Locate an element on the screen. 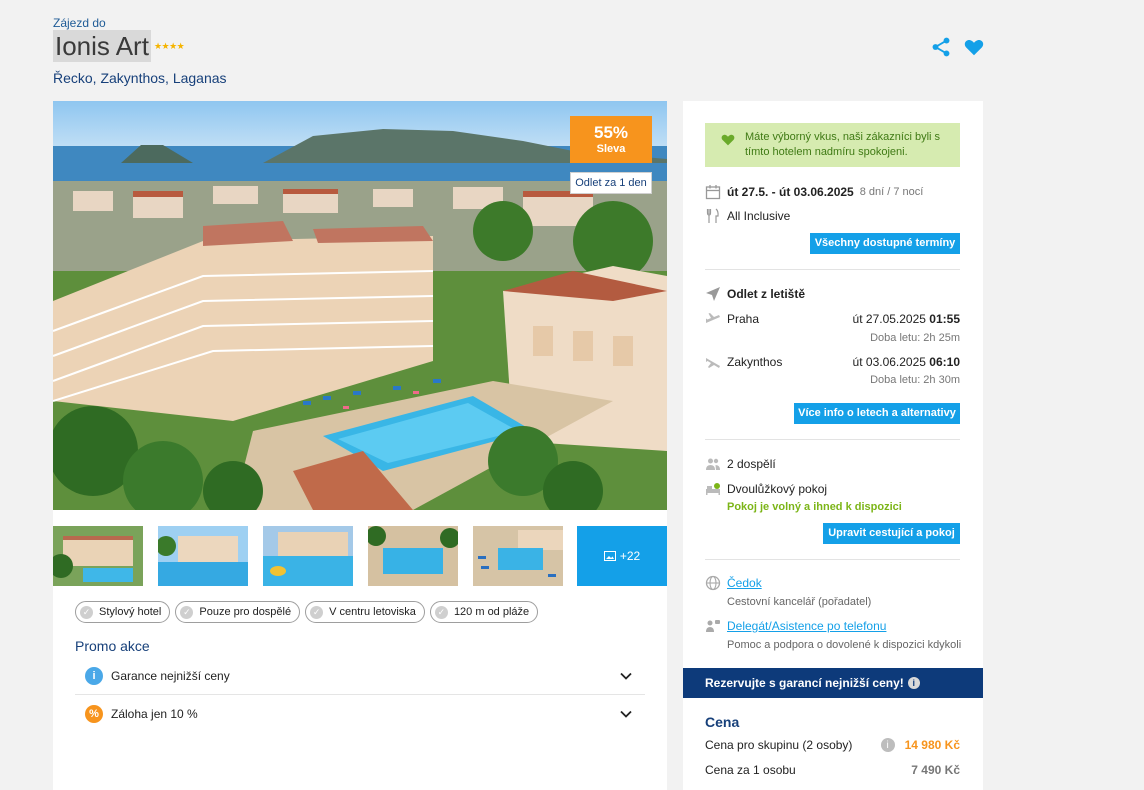 This screenshot has width=1144, height=790. title-row: Ionis Art ★★★★ is located at coordinates (119, 46).